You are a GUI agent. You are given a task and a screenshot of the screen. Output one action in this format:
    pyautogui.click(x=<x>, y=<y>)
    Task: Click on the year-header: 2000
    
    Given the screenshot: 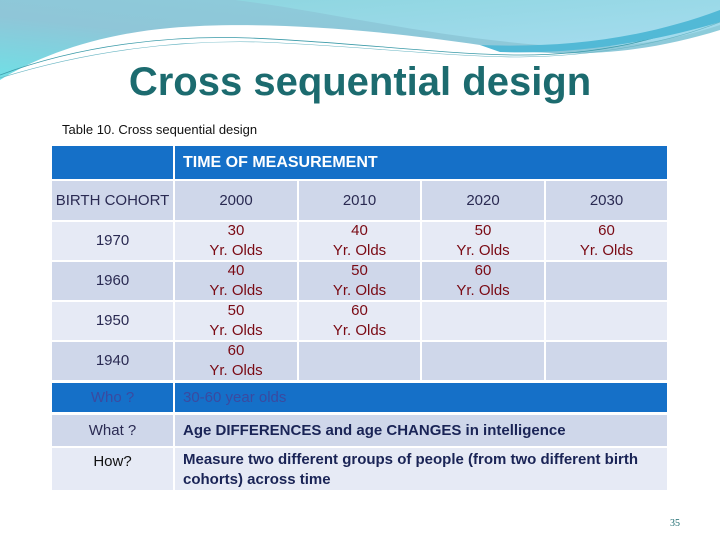 What is the action you would take?
    pyautogui.click(x=236, y=200)
    